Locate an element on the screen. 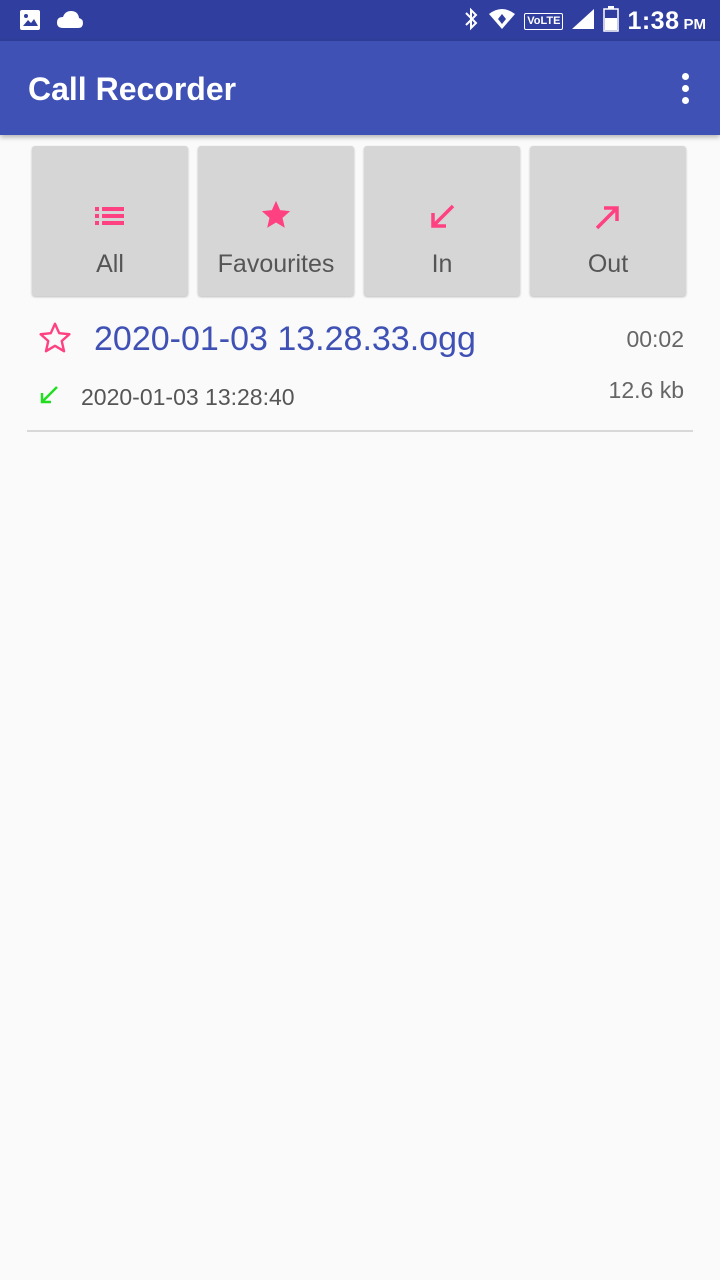 The height and width of the screenshot is (1280, 720). filter-out-button: Out is located at coordinates (608, 221).